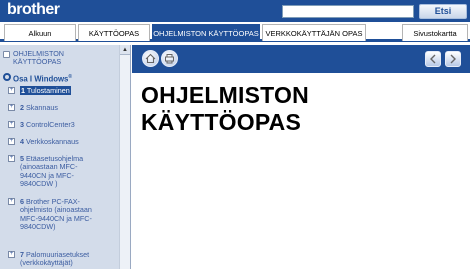 The width and height of the screenshot is (470, 269). What do you see at coordinates (169, 58) in the screenshot?
I see `print-icon` at bounding box center [169, 58].